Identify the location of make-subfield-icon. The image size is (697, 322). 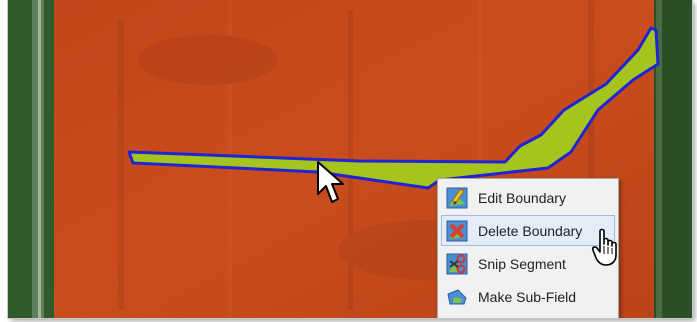
(457, 297).